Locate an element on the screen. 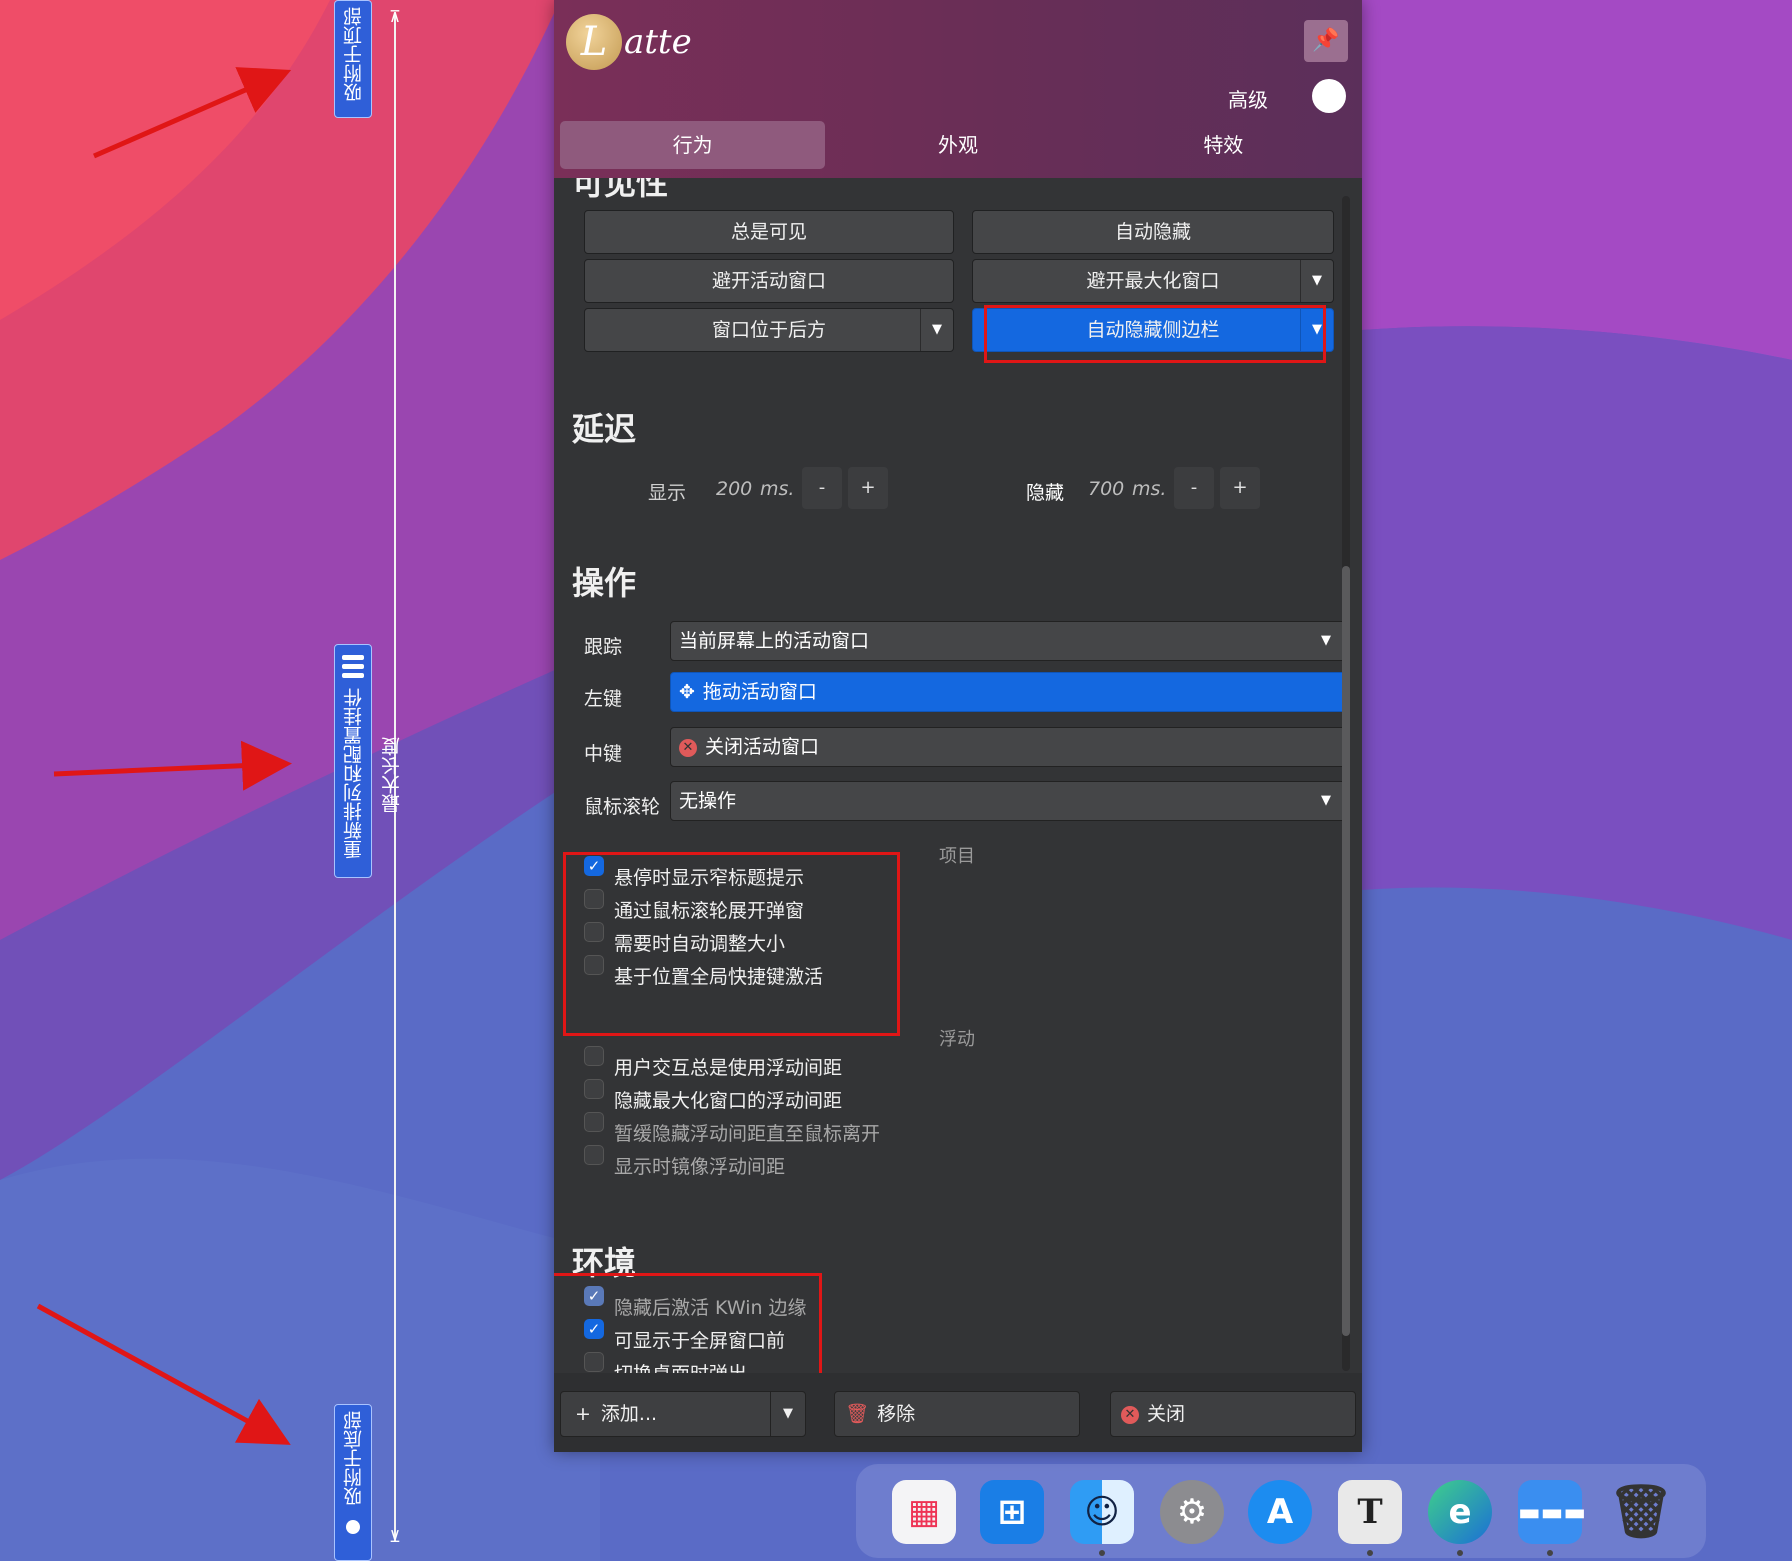 This screenshot has height=1561, width=1792. tab-appearance: 外观 is located at coordinates (957, 145).